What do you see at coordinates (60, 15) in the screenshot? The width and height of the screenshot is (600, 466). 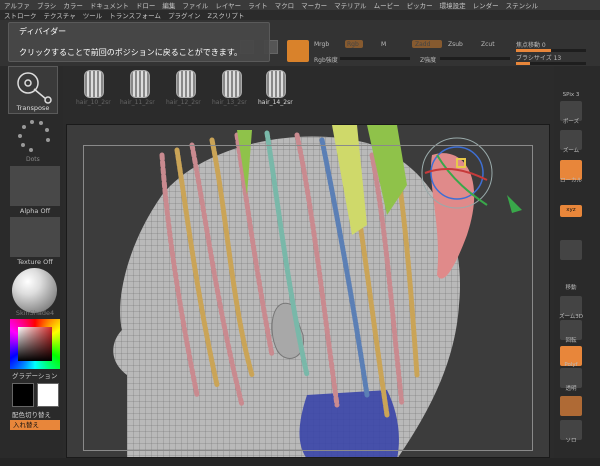 I see `menu-texture: テクスチャ` at bounding box center [60, 15].